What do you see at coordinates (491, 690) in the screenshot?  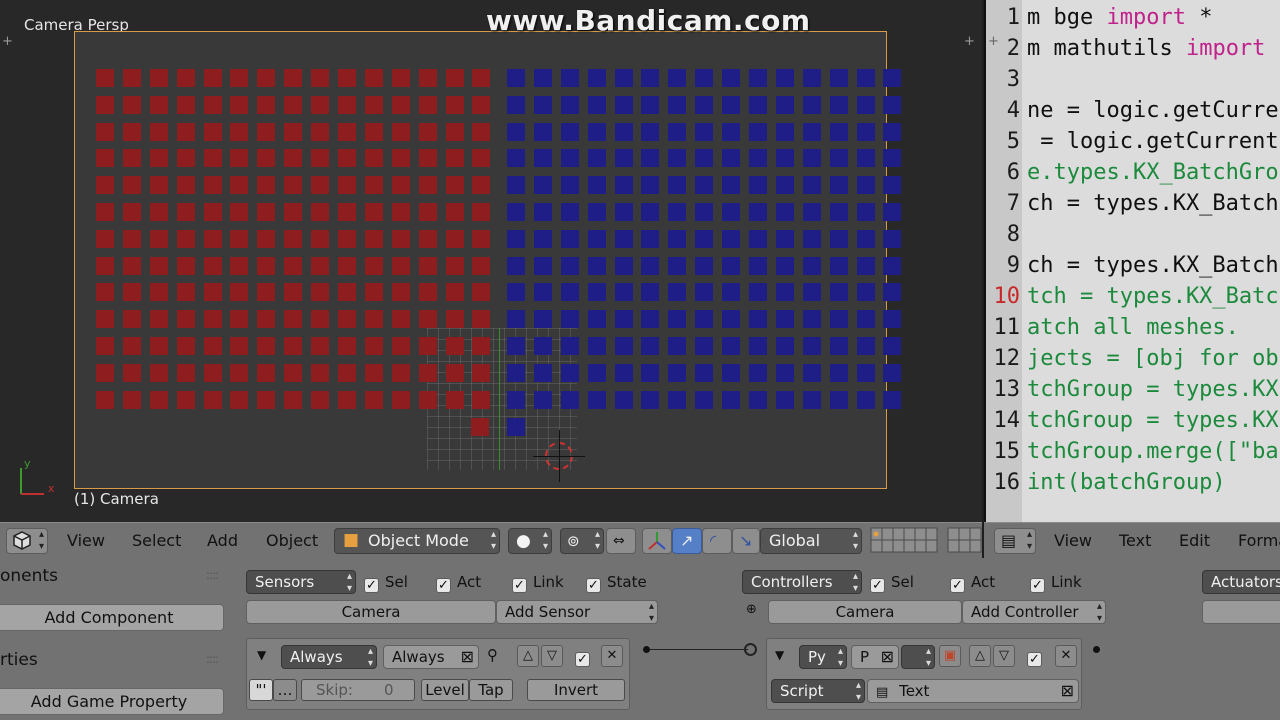 I see `tap-button: Tap` at bounding box center [491, 690].